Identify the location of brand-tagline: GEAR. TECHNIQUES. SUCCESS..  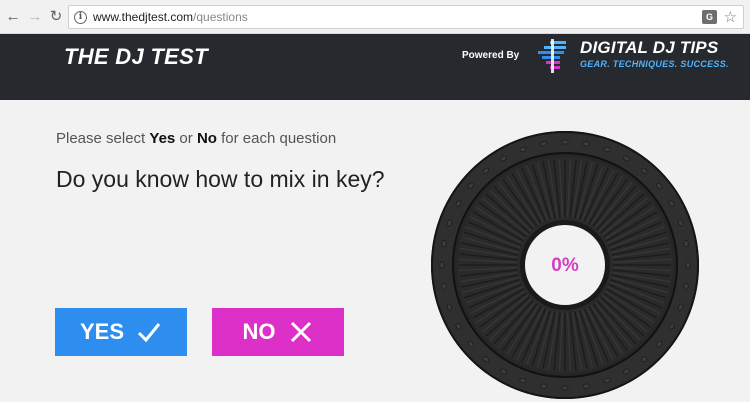
(654, 64).